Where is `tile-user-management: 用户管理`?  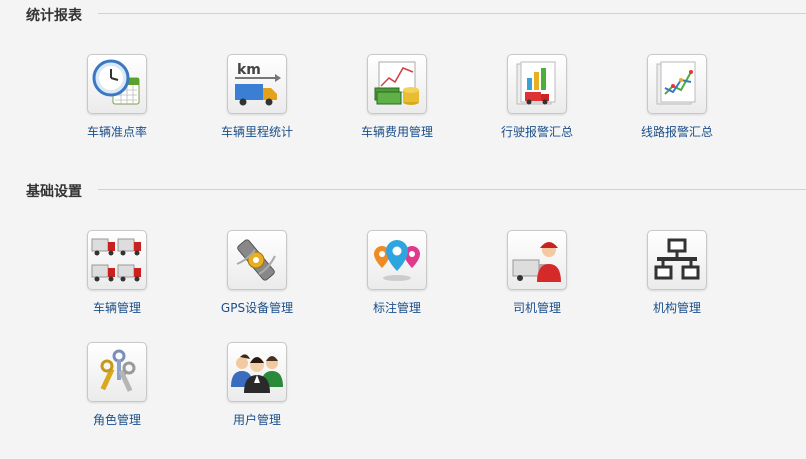 tile-user-management: 用户管理 is located at coordinates (257, 385).